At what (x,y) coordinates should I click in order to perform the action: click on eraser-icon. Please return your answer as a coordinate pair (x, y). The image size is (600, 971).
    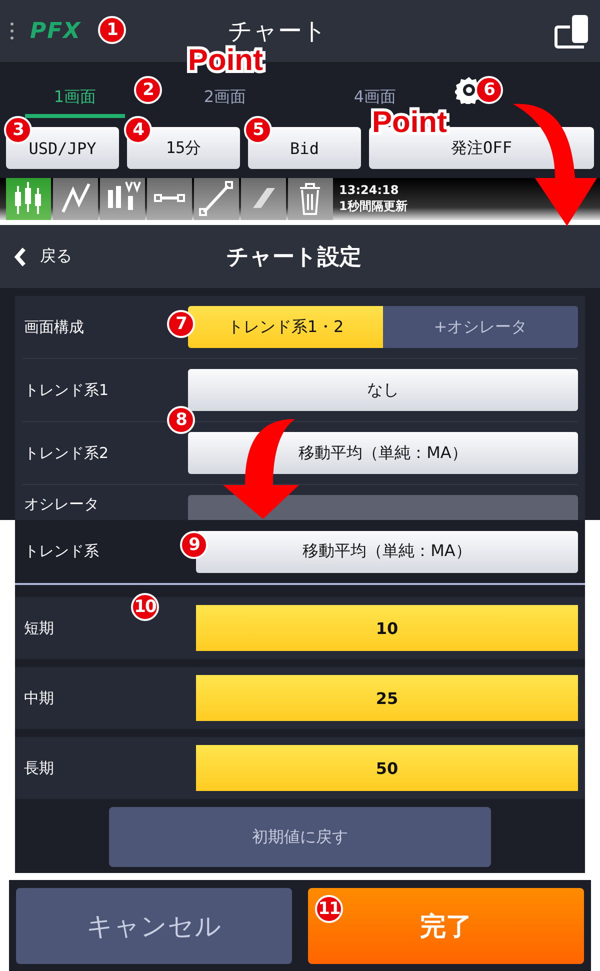
    Looking at the image, I should click on (263, 199).